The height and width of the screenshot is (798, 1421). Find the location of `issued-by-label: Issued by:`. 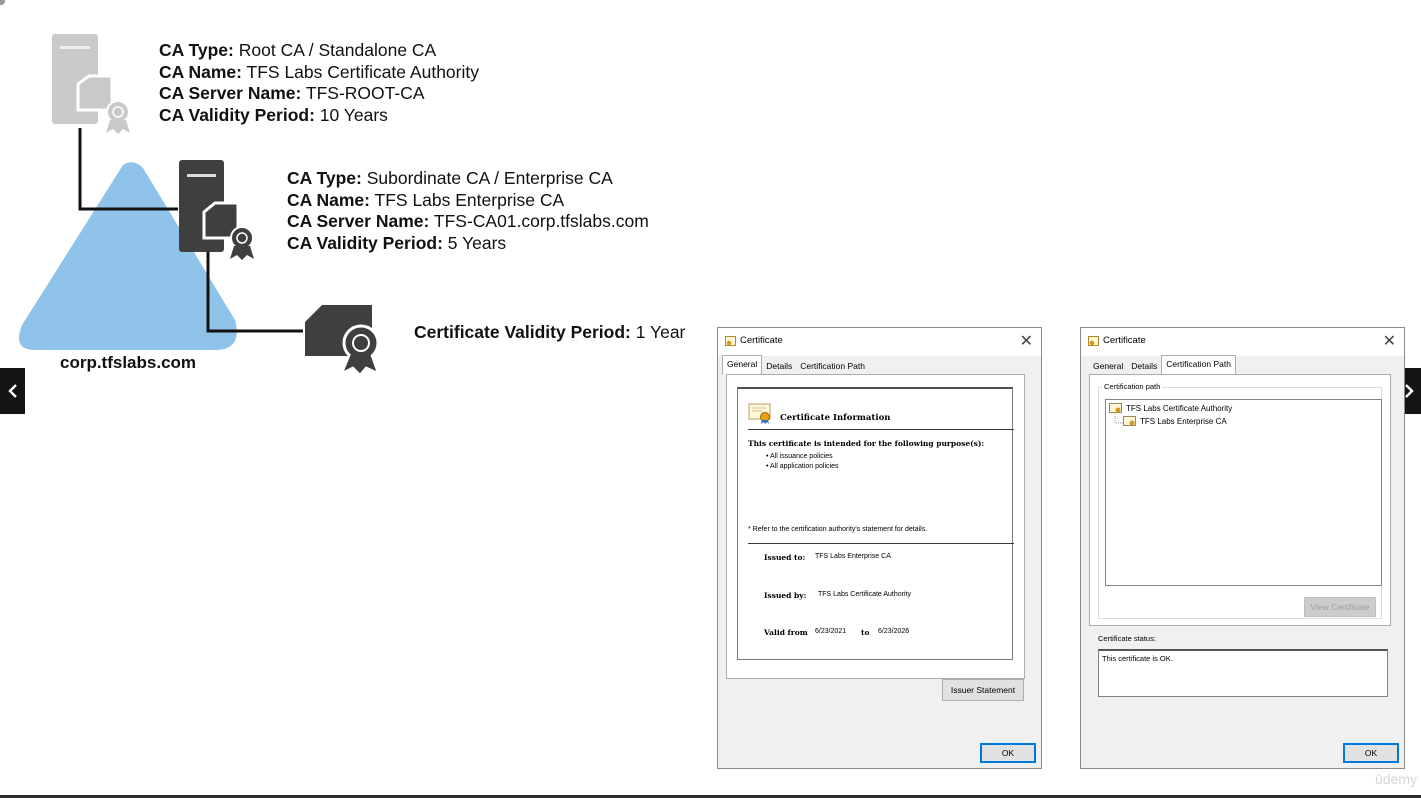

issued-by-label: Issued by: is located at coordinates (785, 595).